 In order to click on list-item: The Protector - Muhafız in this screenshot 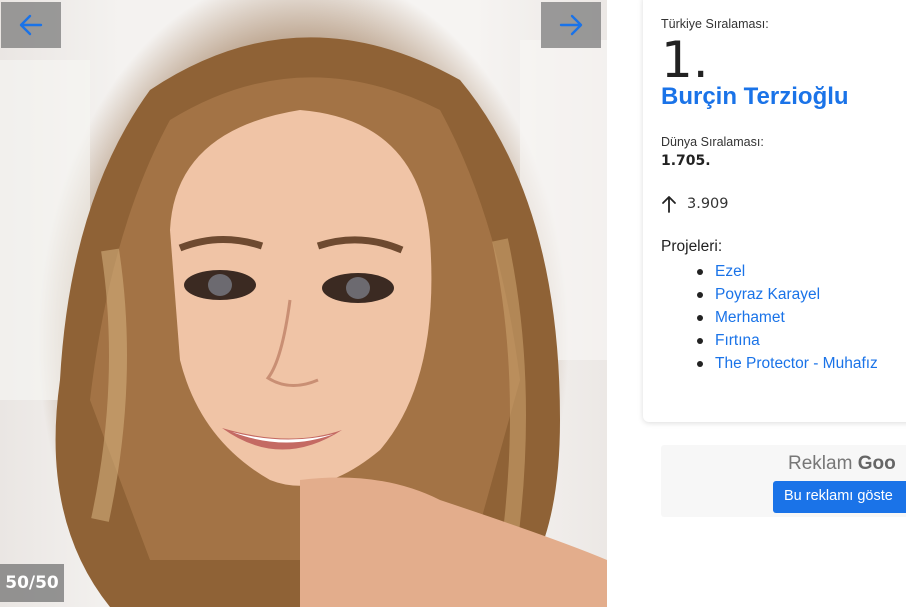, I will do `click(801, 363)`.